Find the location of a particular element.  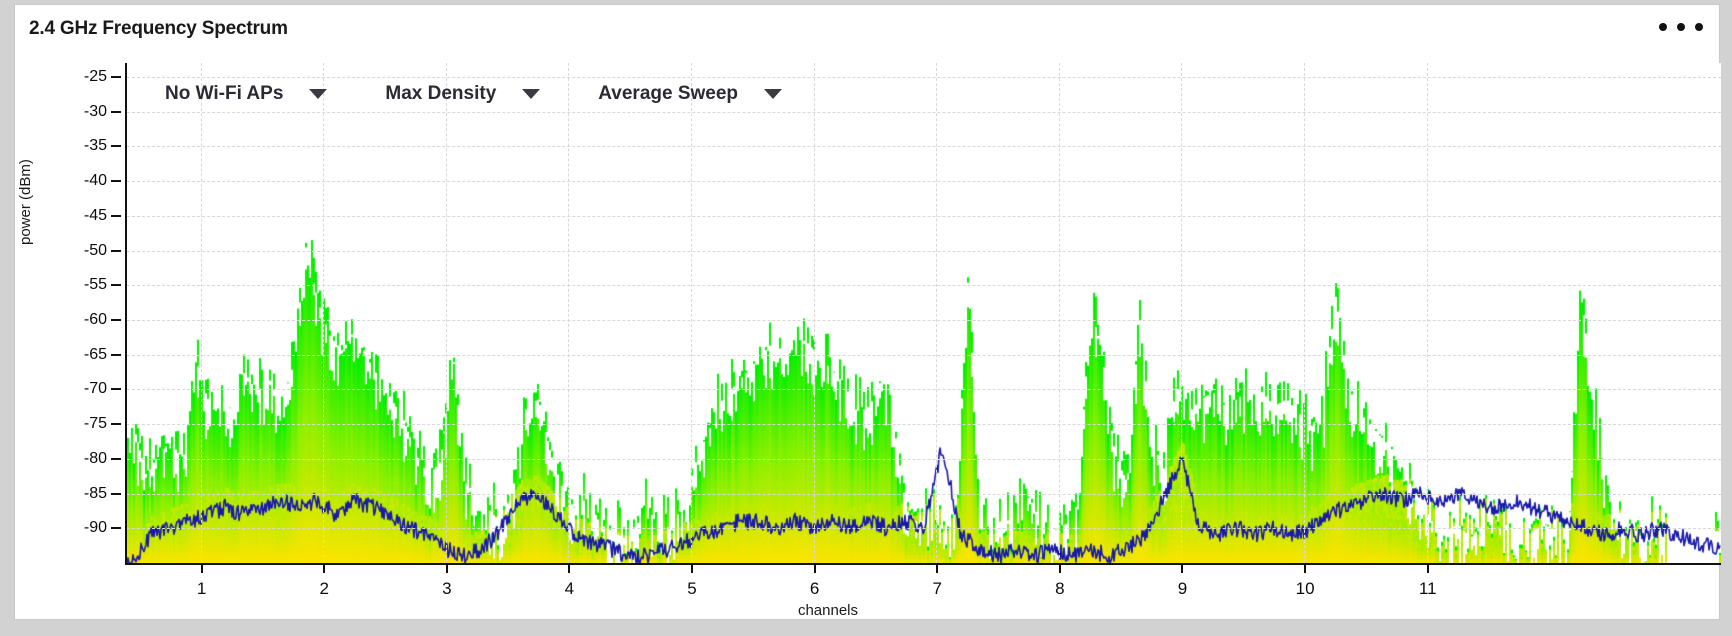

y-axis-tick-label: -90 is located at coordinates (95, 528).